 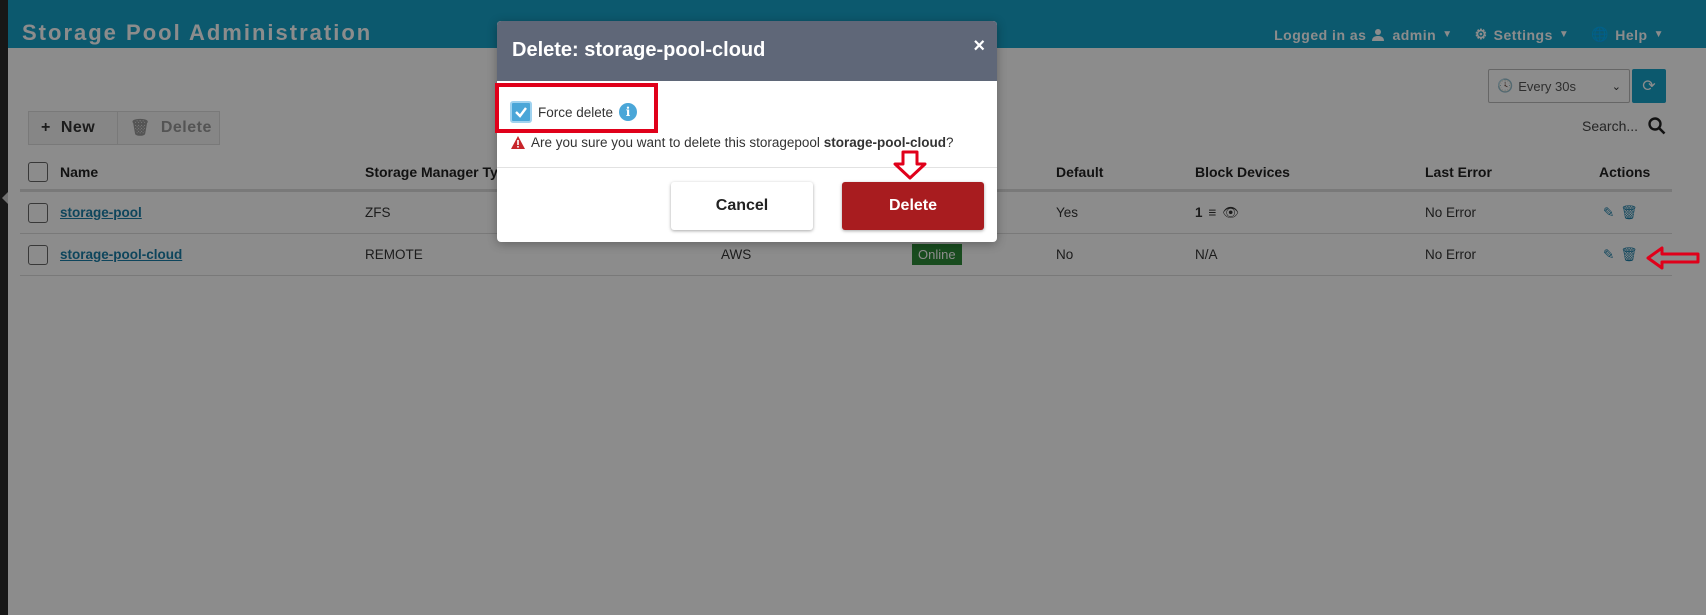 I want to click on force-delete-option: Force delete i, so click(x=574, y=112).